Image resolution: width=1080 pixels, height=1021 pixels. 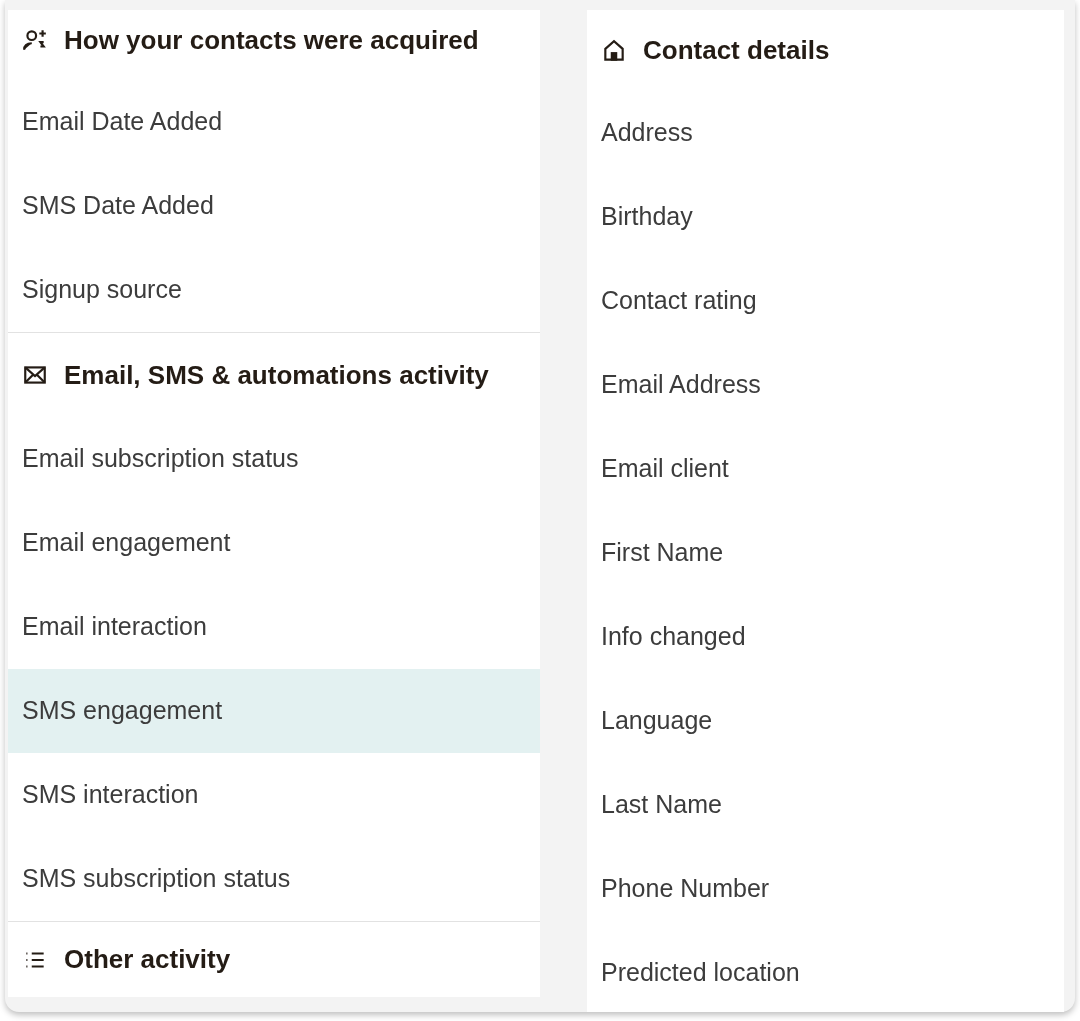 What do you see at coordinates (276, 375) in the screenshot?
I see `section-heading: Email, SMS & automations activity` at bounding box center [276, 375].